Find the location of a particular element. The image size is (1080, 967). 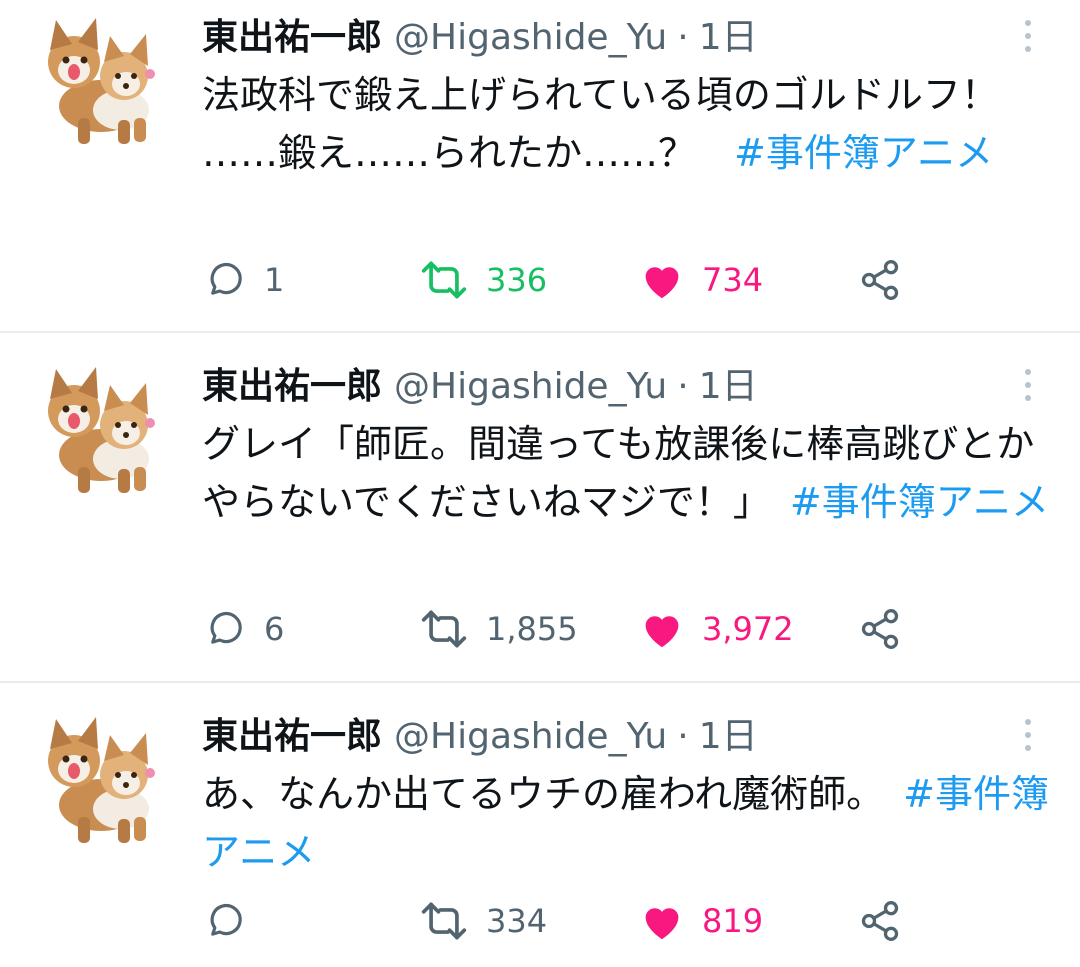

like-count: 819 is located at coordinates (733, 921).